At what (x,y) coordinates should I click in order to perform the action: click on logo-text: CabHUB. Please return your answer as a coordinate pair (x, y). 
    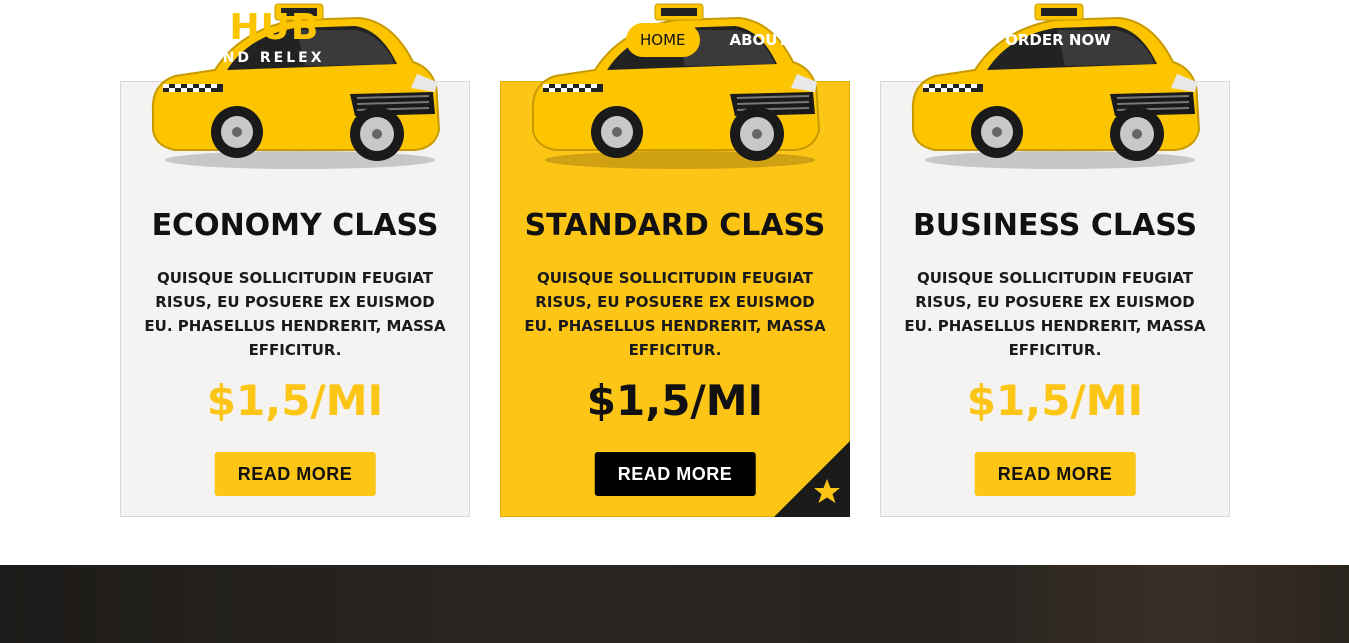
    Looking at the image, I should click on (237, 28).